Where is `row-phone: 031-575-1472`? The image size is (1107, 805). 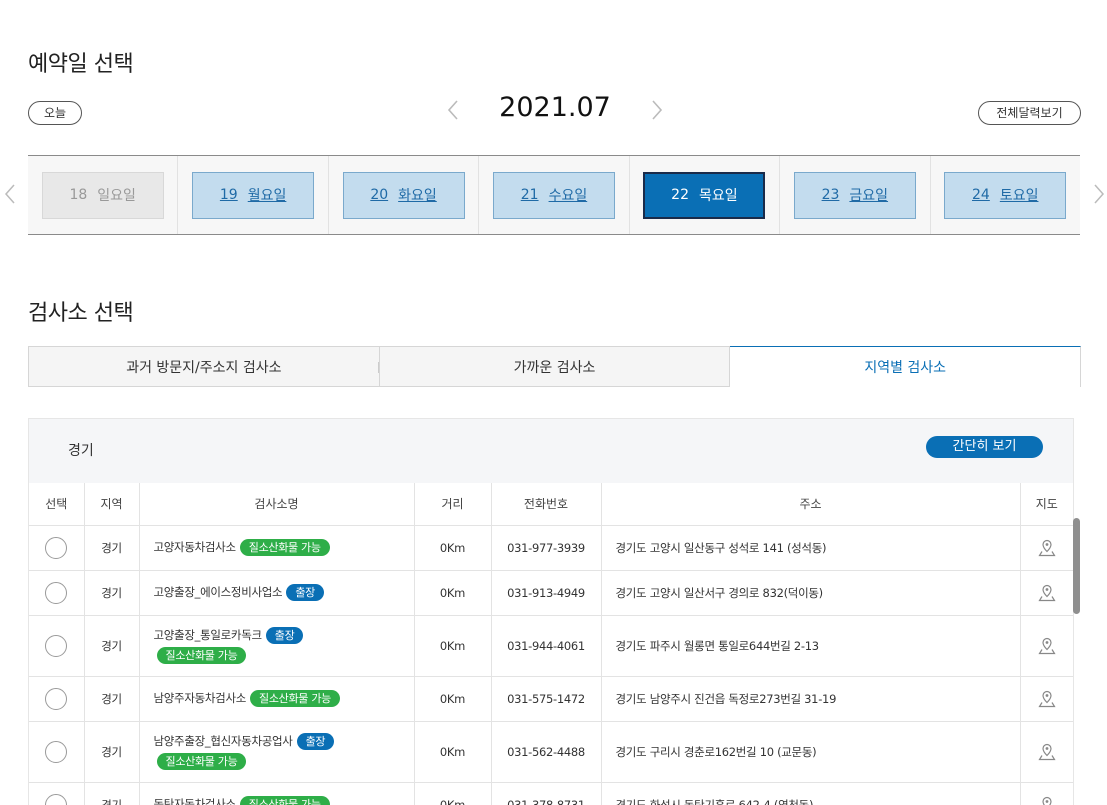
row-phone: 031-575-1472 is located at coordinates (546, 699).